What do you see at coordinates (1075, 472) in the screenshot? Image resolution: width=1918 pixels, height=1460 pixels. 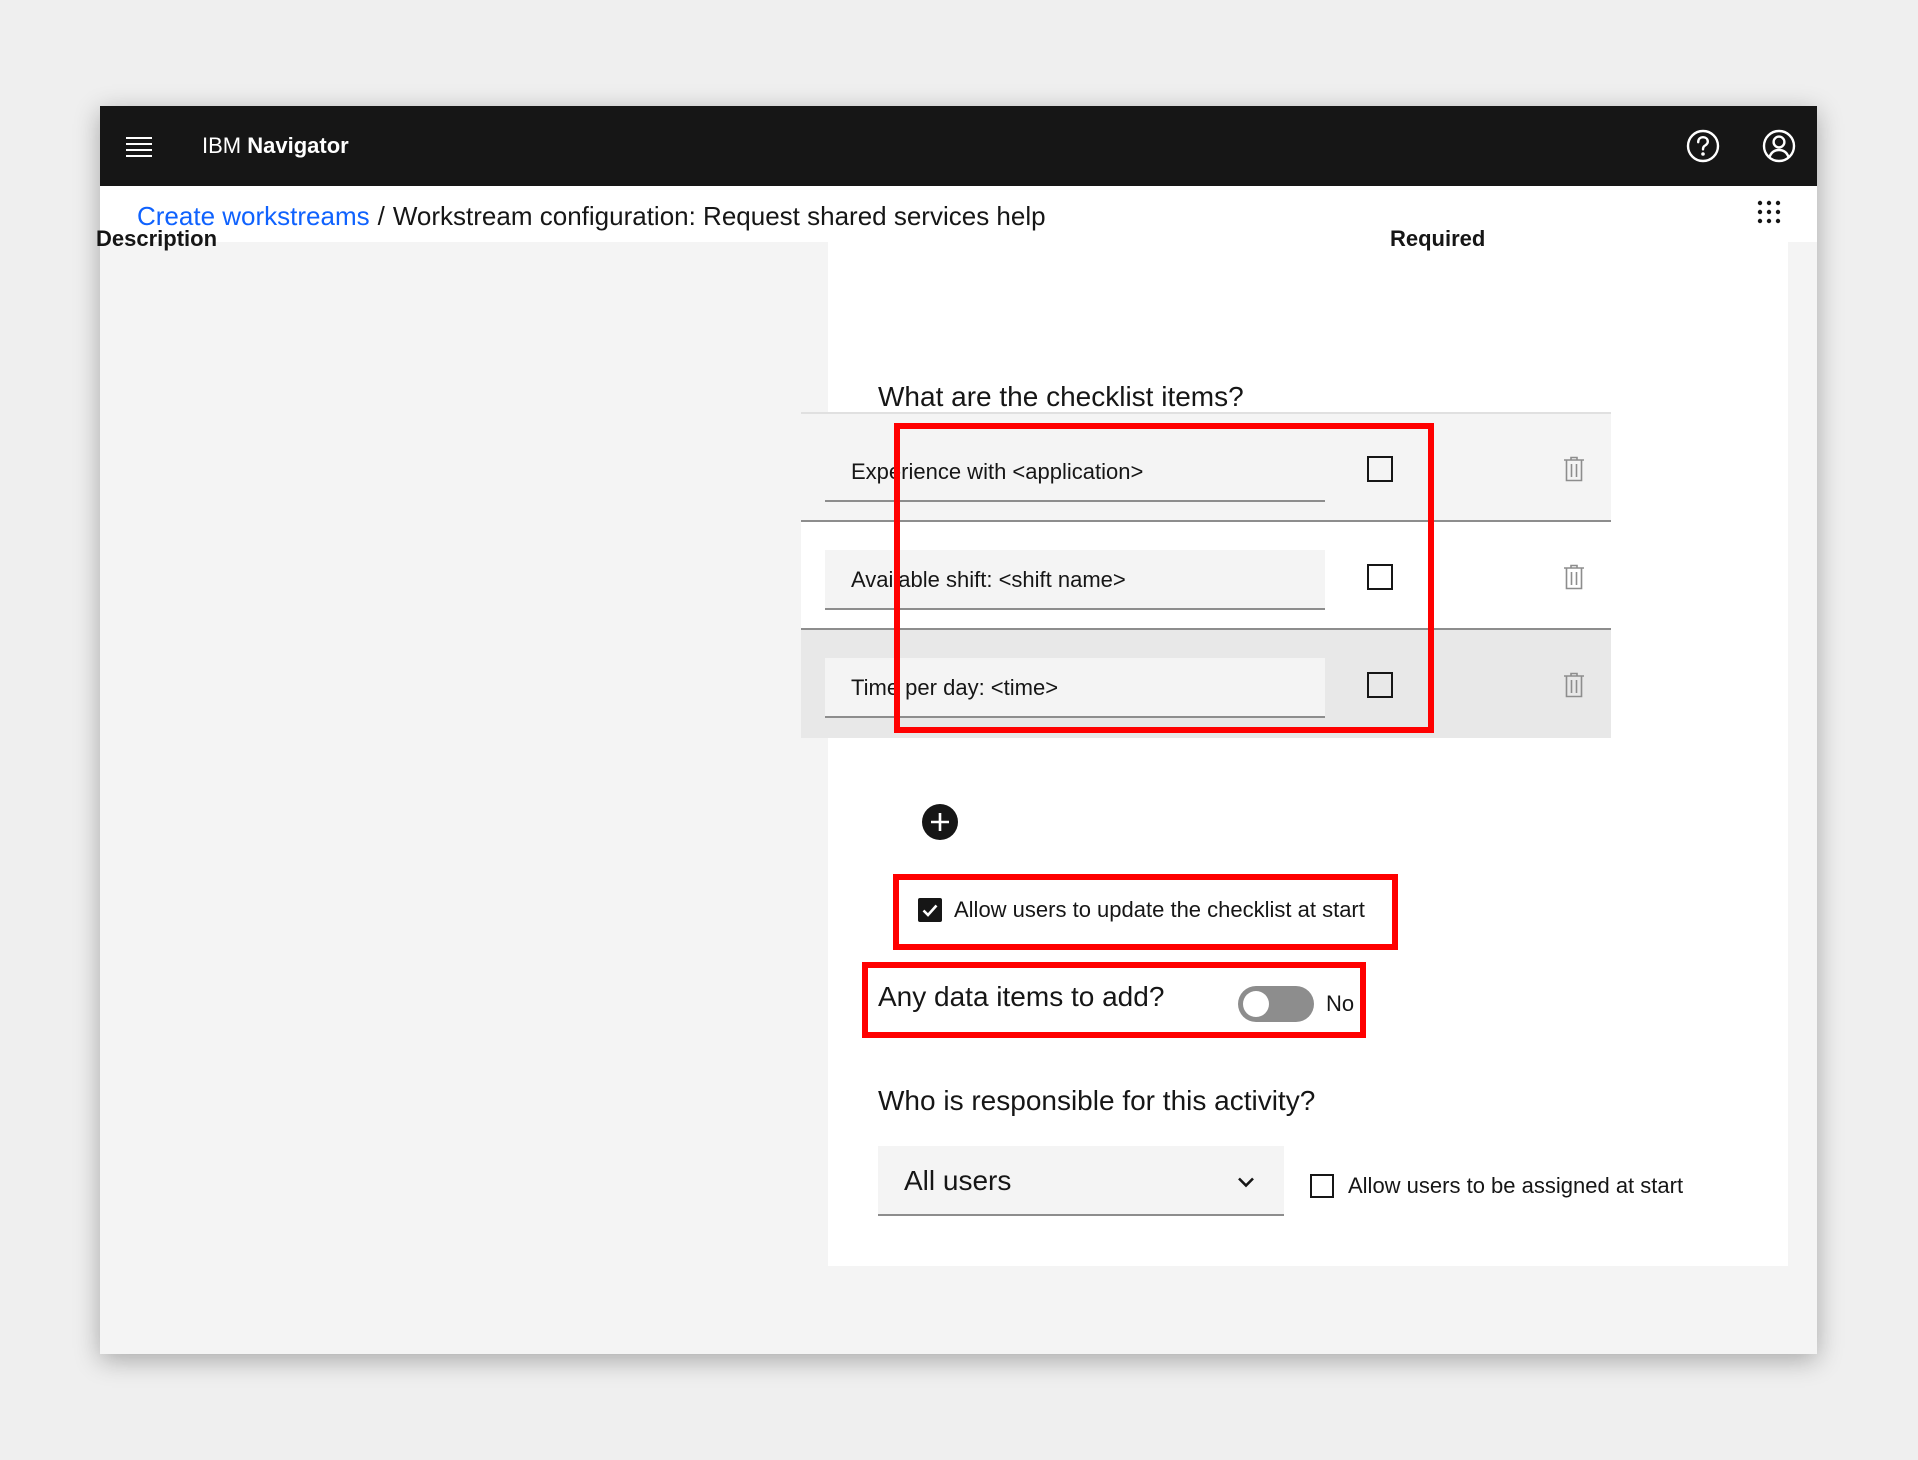 I see `checklist-description-input: Experience with <application>` at bounding box center [1075, 472].